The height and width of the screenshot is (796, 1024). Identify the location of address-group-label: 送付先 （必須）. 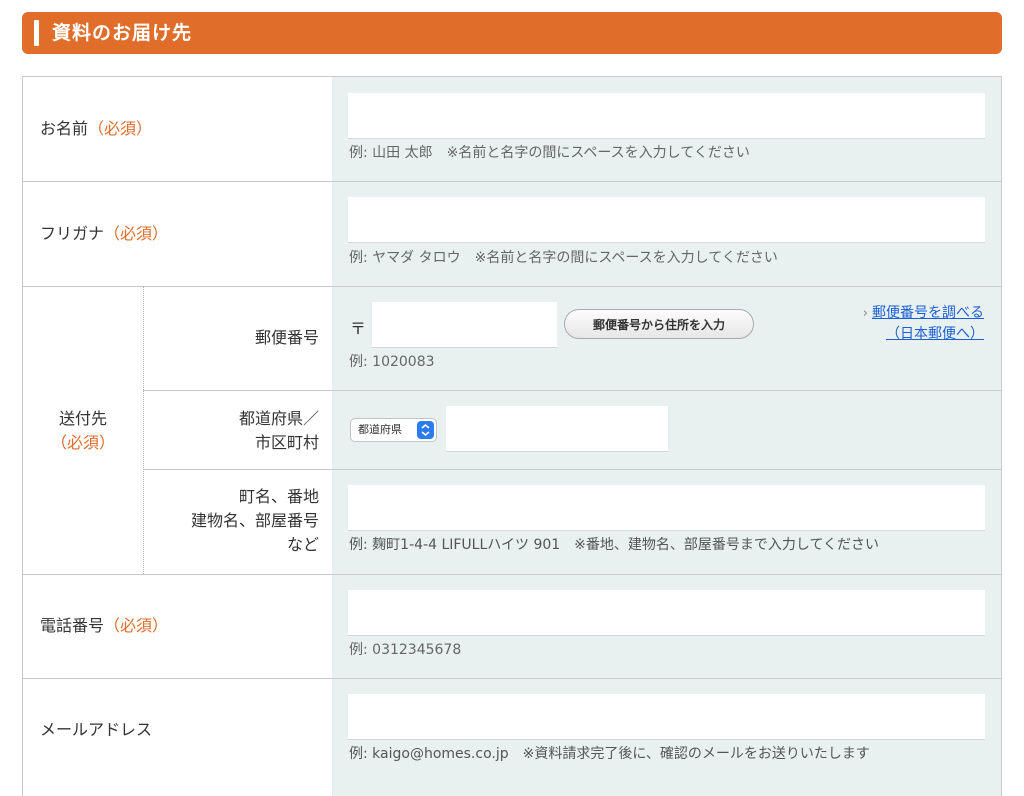
(83, 431).